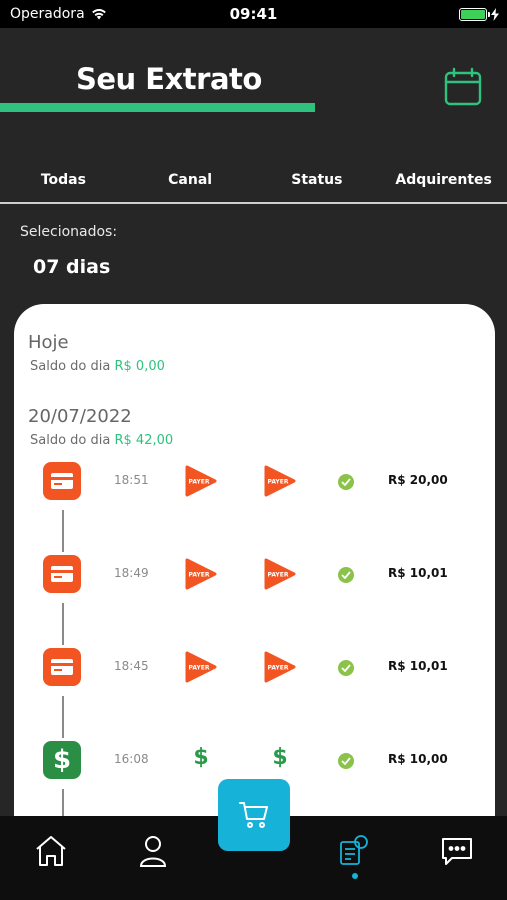  What do you see at coordinates (254, 668) in the screenshot?
I see `transaction-row: 18:45 PAYER PAYER R$ 10,01` at bounding box center [254, 668].